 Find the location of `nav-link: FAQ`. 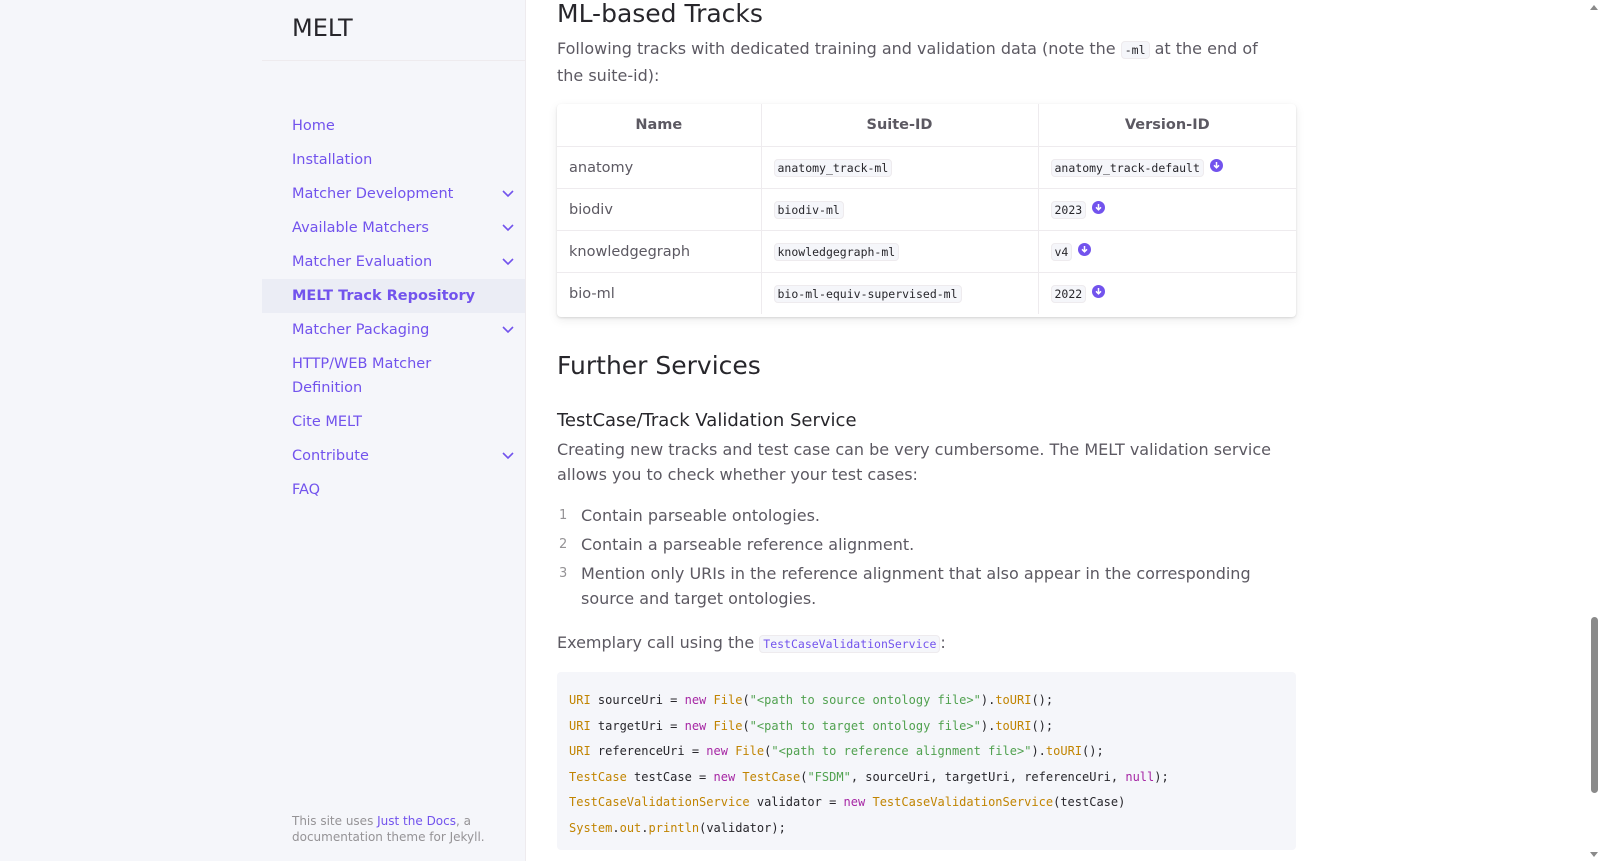

nav-link: FAQ is located at coordinates (393, 490).